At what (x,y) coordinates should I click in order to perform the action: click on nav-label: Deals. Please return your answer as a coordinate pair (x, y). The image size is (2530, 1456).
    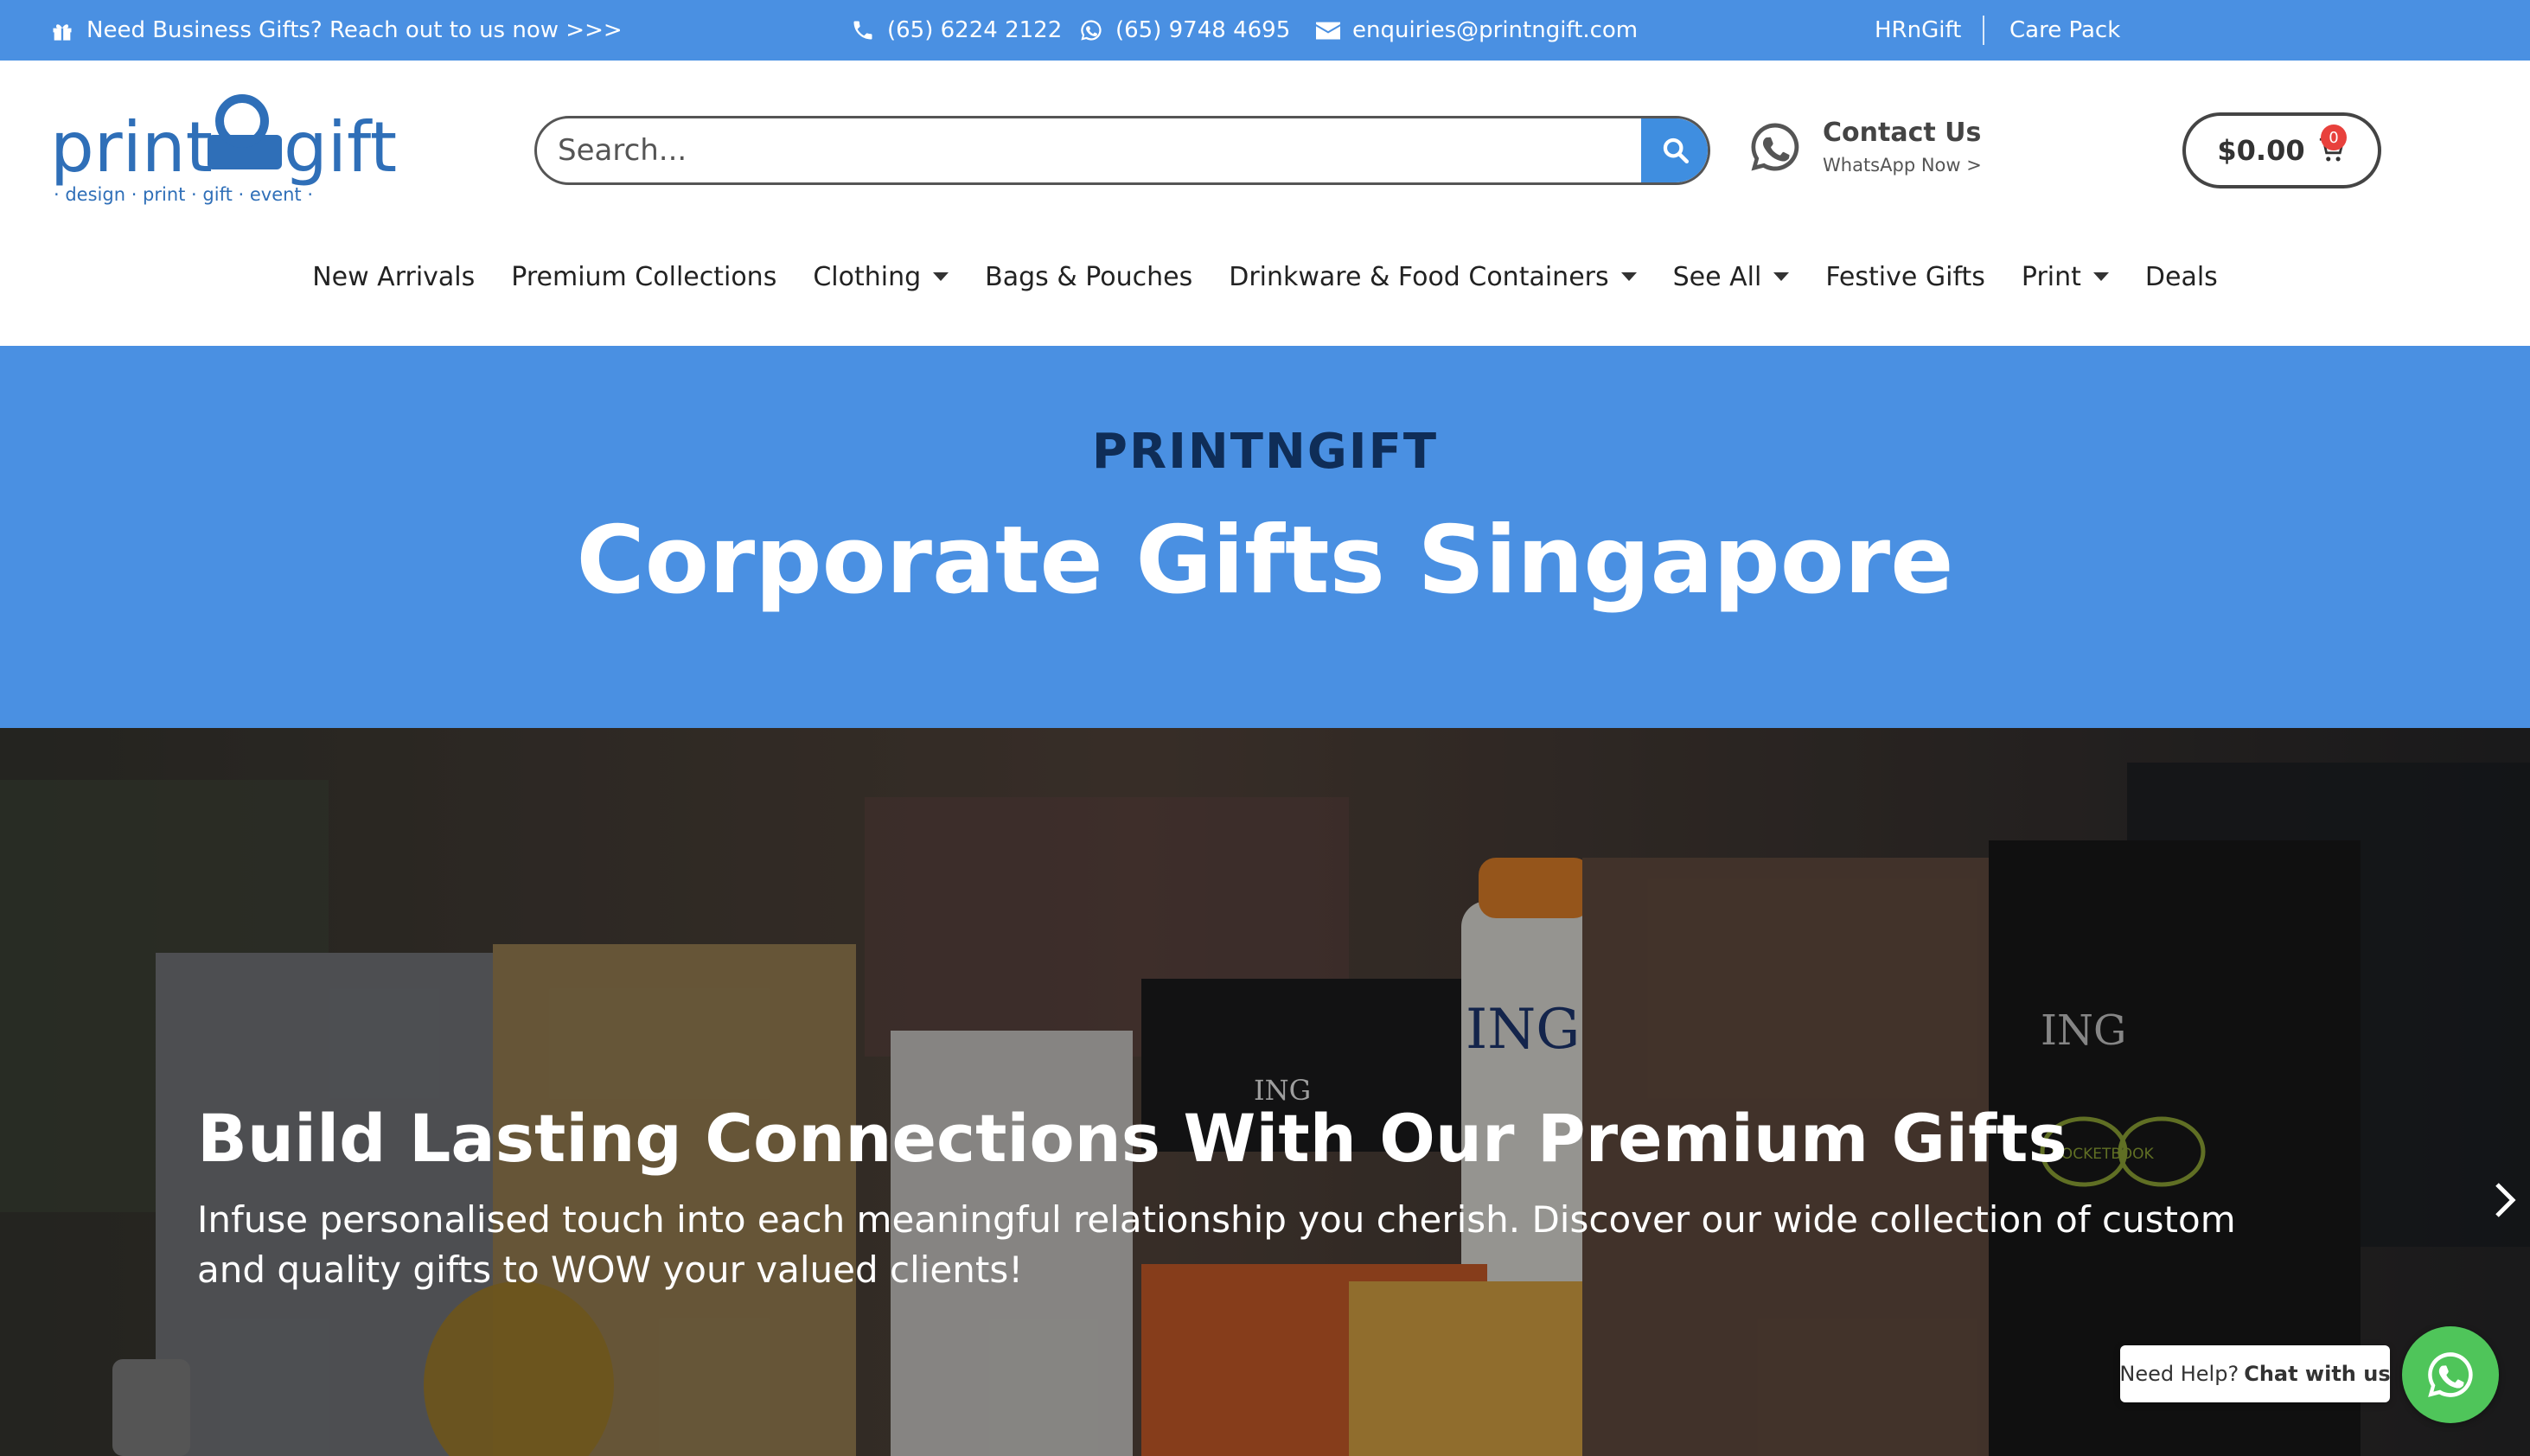
    Looking at the image, I should click on (2181, 277).